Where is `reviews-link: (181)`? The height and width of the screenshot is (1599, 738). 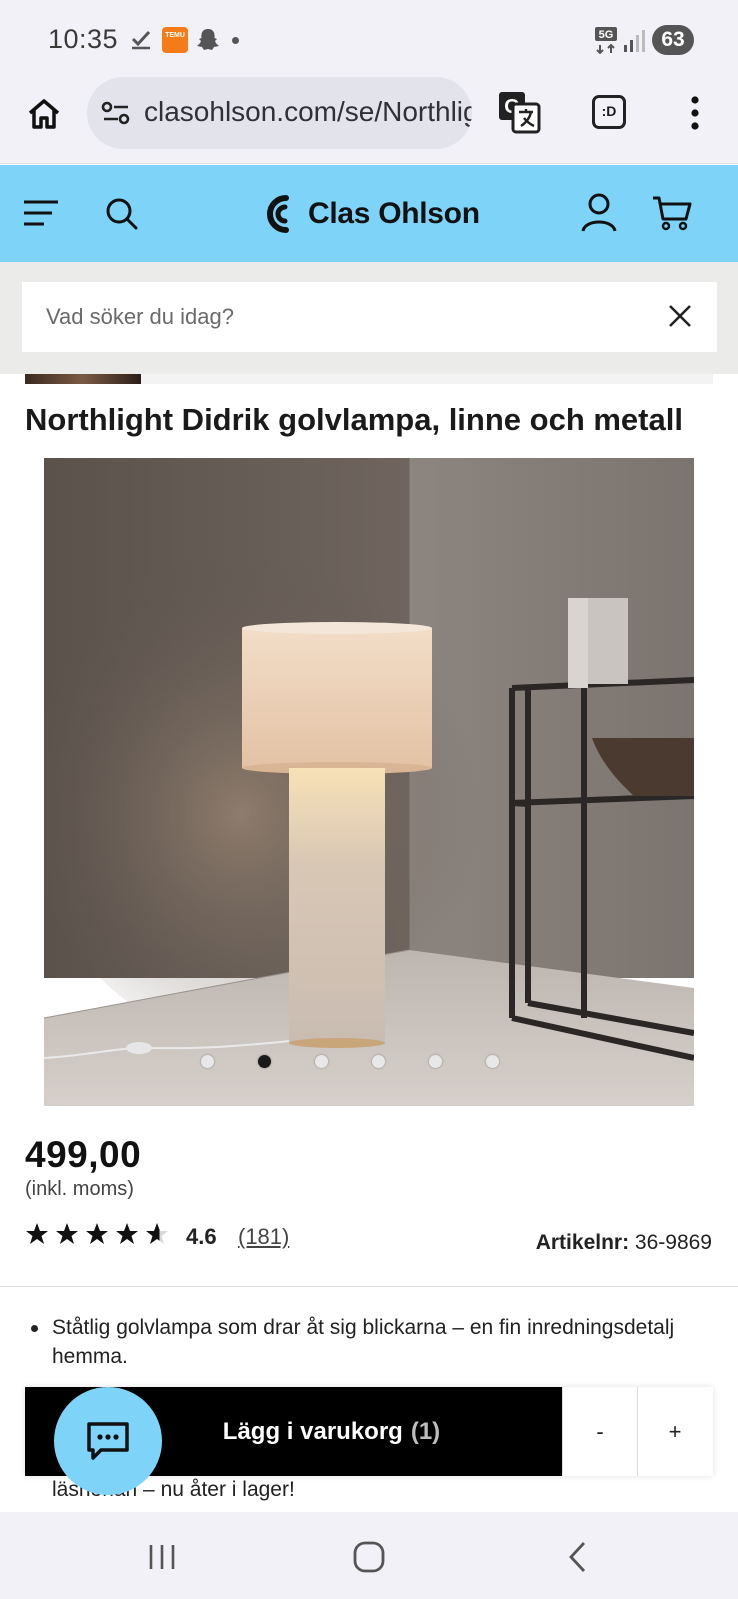 reviews-link: (181) is located at coordinates (263, 1237).